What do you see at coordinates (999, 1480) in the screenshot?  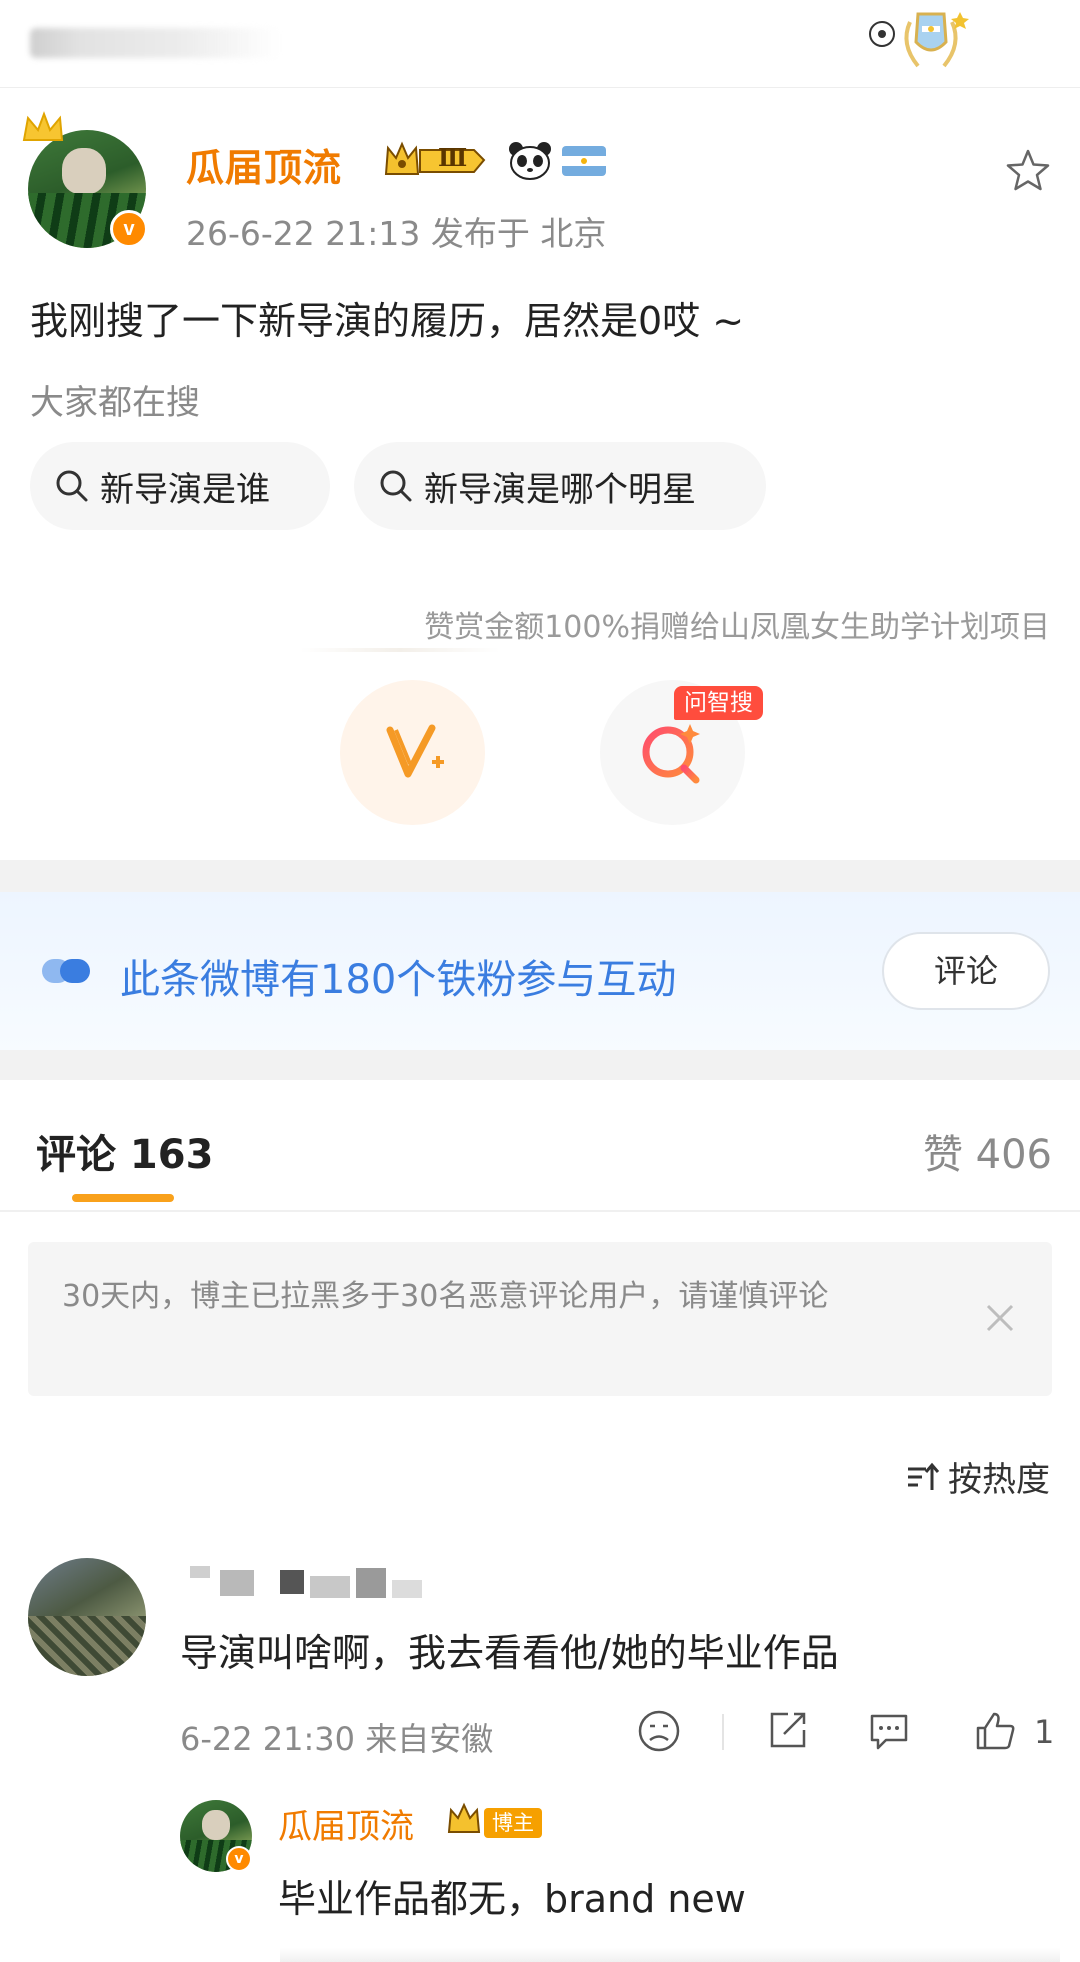 I see `sort-label: 按热度` at bounding box center [999, 1480].